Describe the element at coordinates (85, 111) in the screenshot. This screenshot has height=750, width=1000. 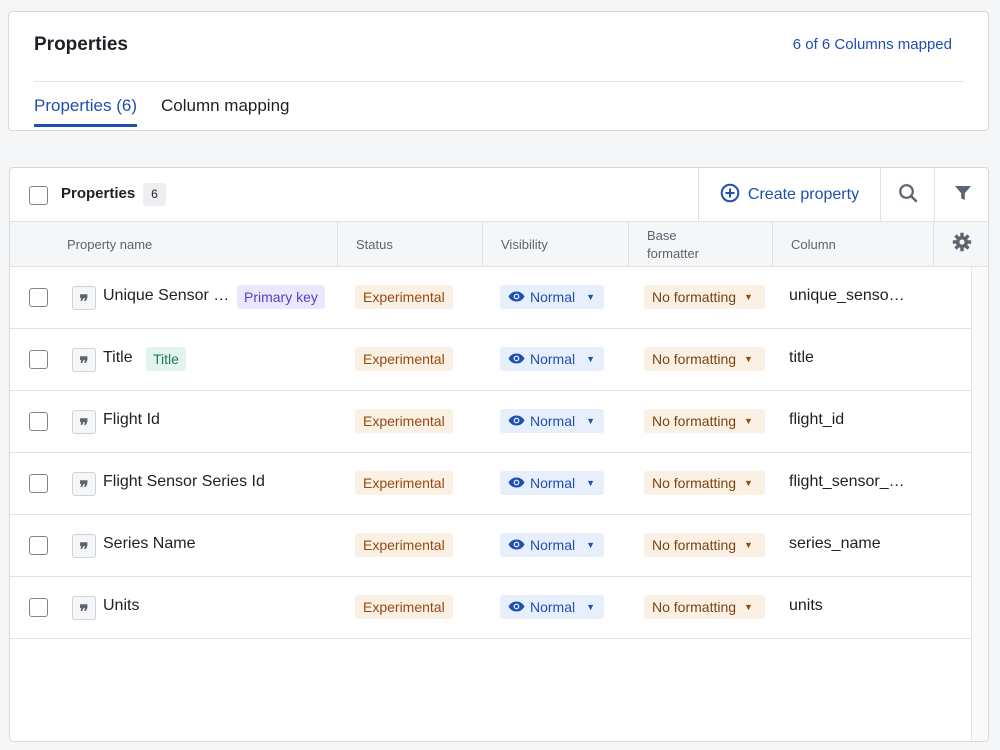
I see `tab-properties: Properties (6)` at that location.